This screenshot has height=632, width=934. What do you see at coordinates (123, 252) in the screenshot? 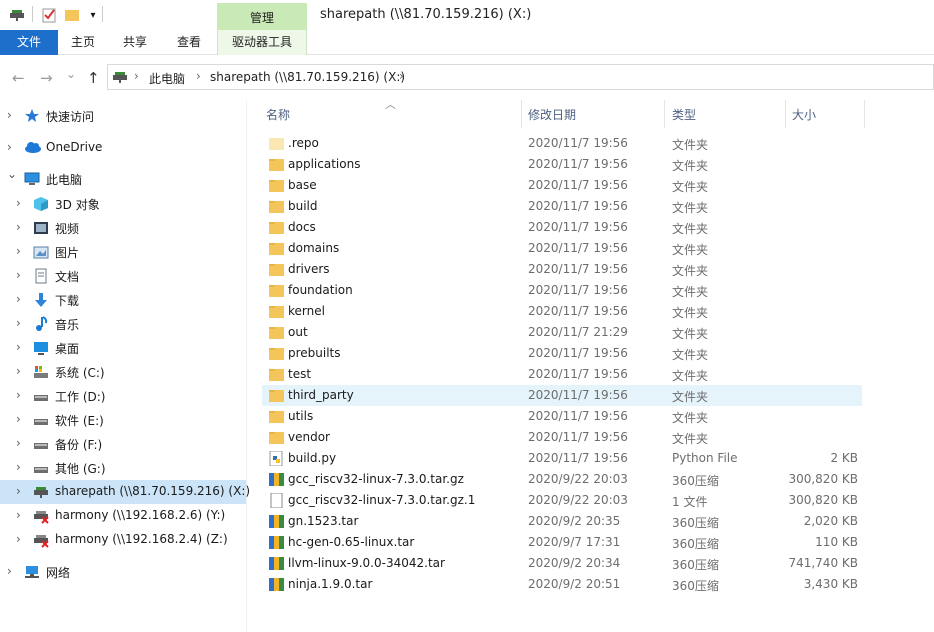
I see `sidebar-item: › 图片` at bounding box center [123, 252].